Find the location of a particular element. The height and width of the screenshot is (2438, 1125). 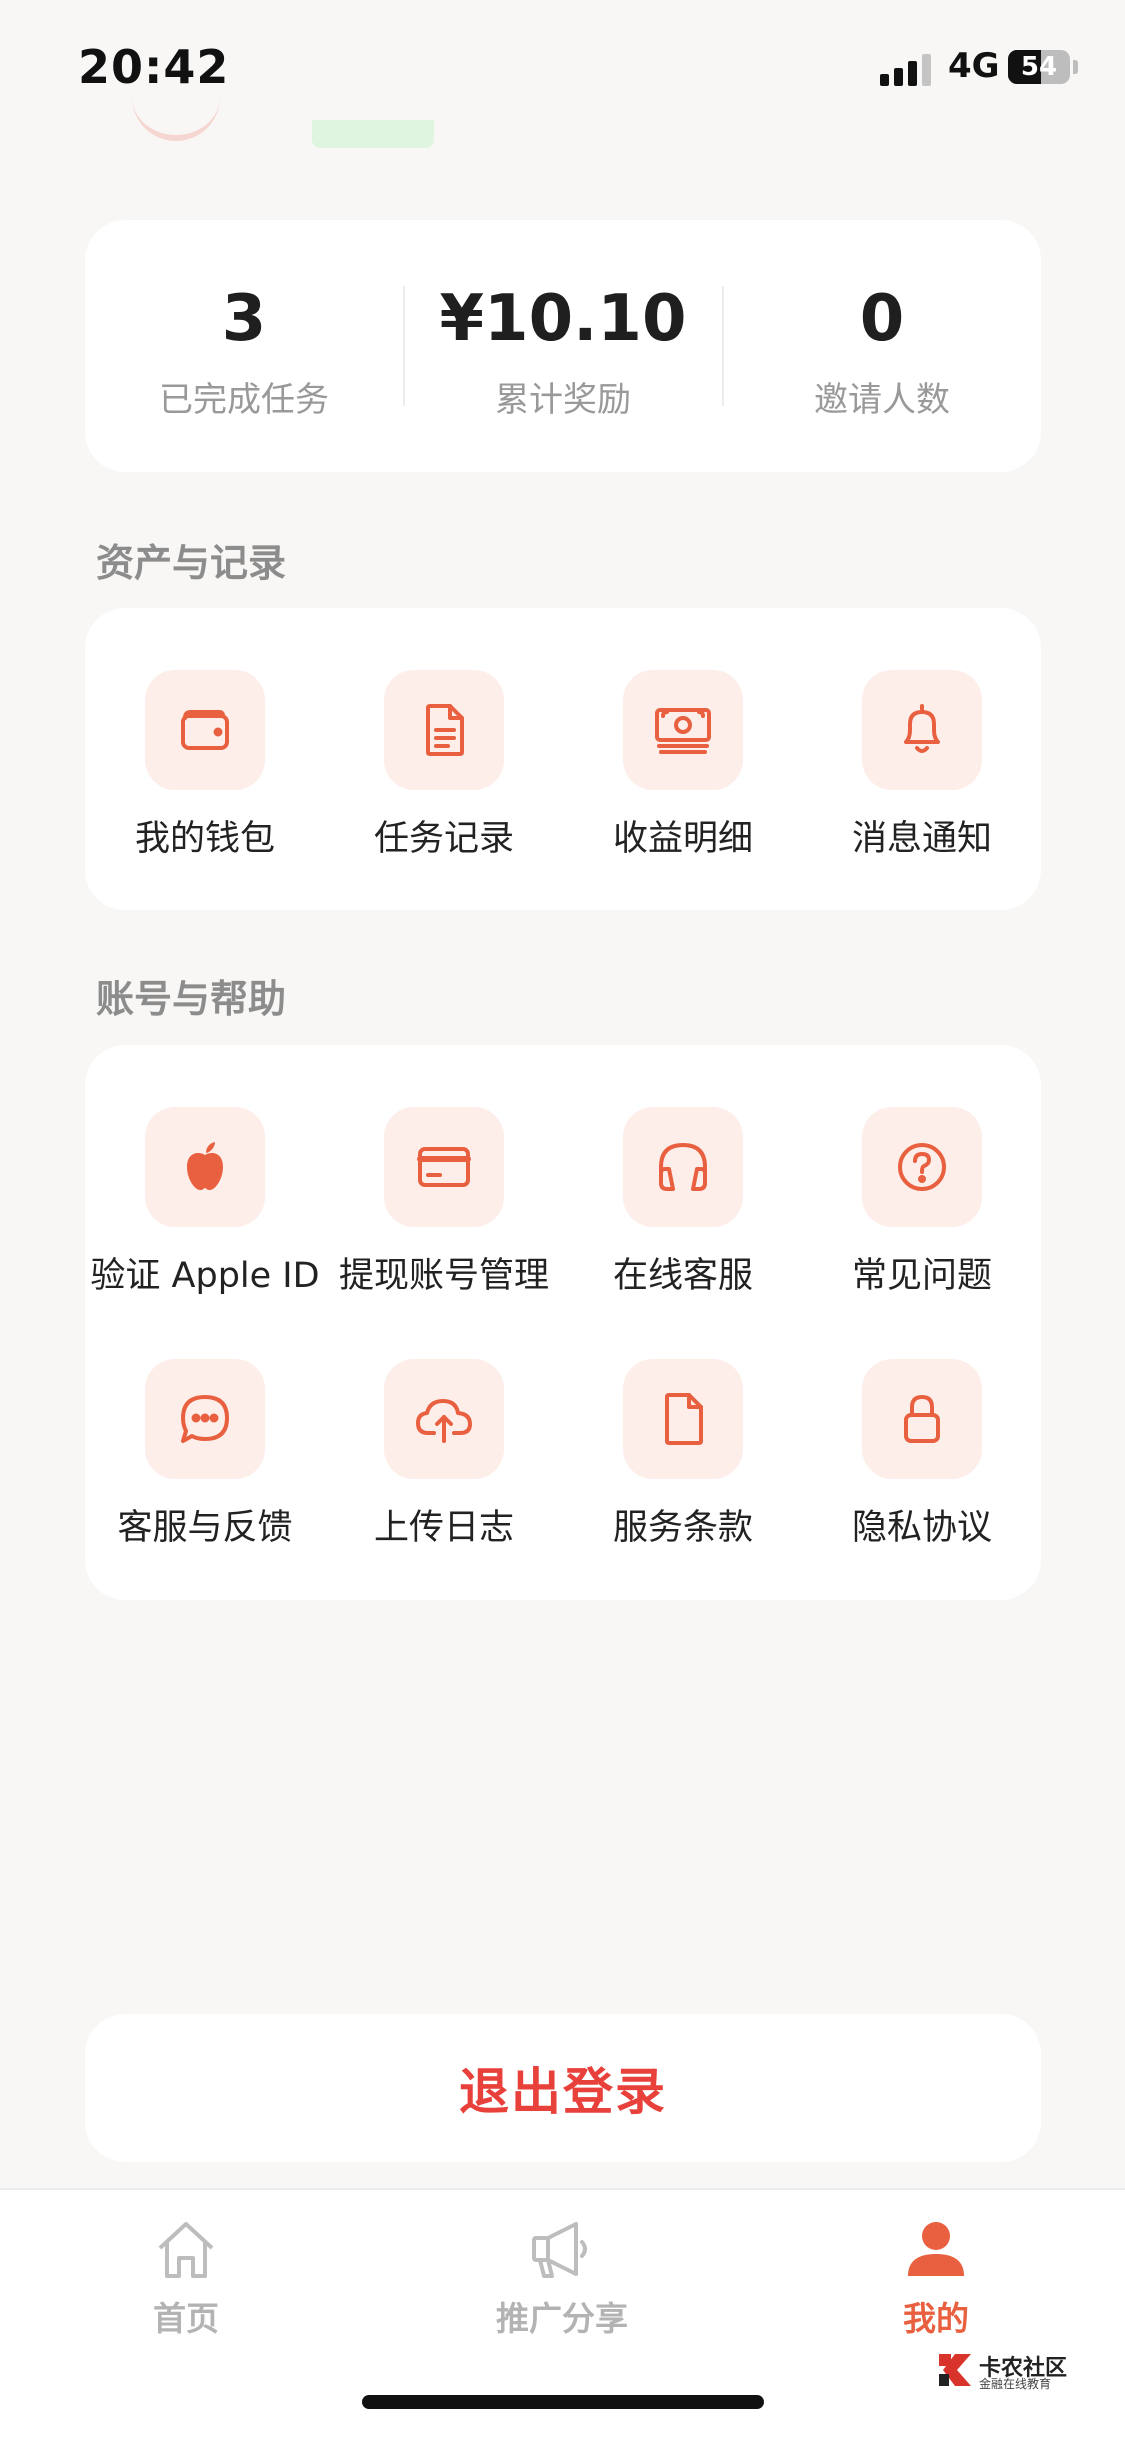

stats-card: 3 已完成任务 ¥10.10 累计奖励 0 邀请人数 is located at coordinates (563, 346).